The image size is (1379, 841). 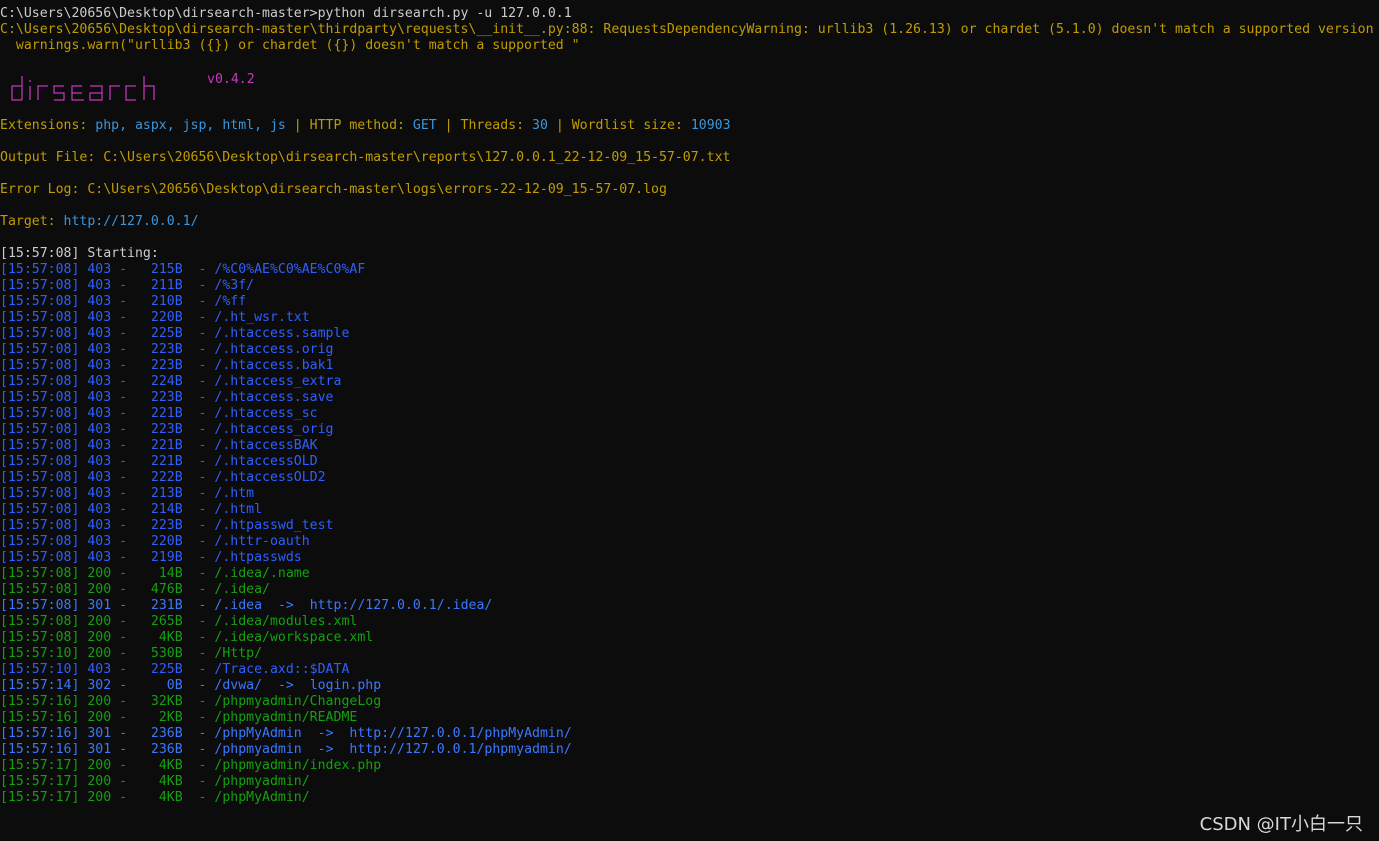 What do you see at coordinates (151, 557) in the screenshot?
I see `result-row: [15:57:08] 403 - 219B - /.htpasswds` at bounding box center [151, 557].